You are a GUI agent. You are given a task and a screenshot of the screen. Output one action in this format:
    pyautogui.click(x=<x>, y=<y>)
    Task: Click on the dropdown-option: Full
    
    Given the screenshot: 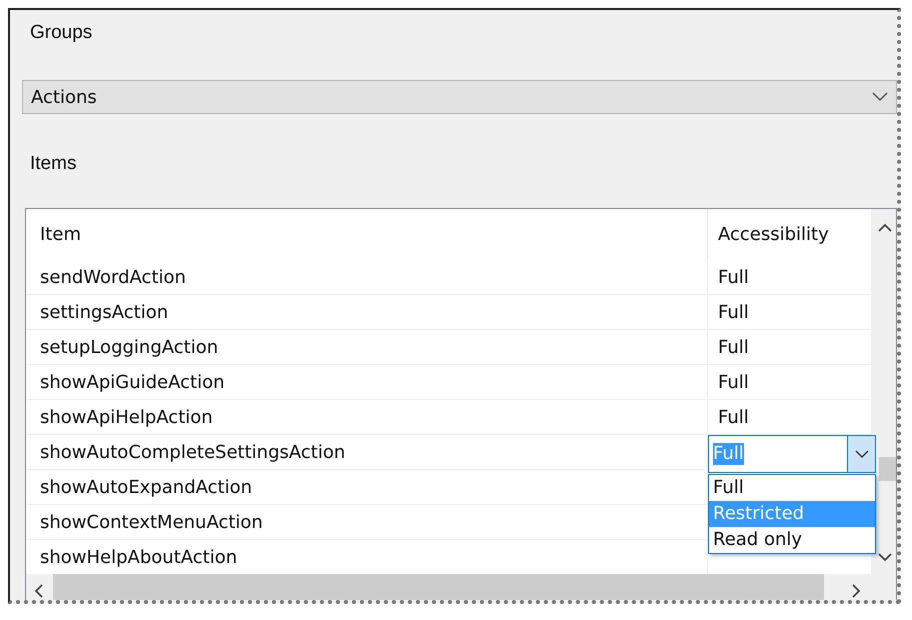 What is the action you would take?
    pyautogui.click(x=792, y=488)
    